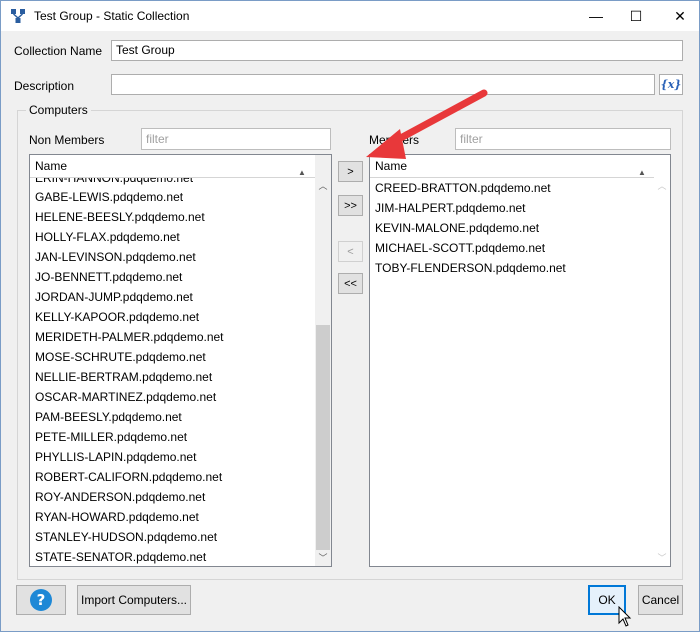  What do you see at coordinates (120, 497) in the screenshot?
I see `list-item: ROY-ANDERSON.pdqdemo.net` at bounding box center [120, 497].